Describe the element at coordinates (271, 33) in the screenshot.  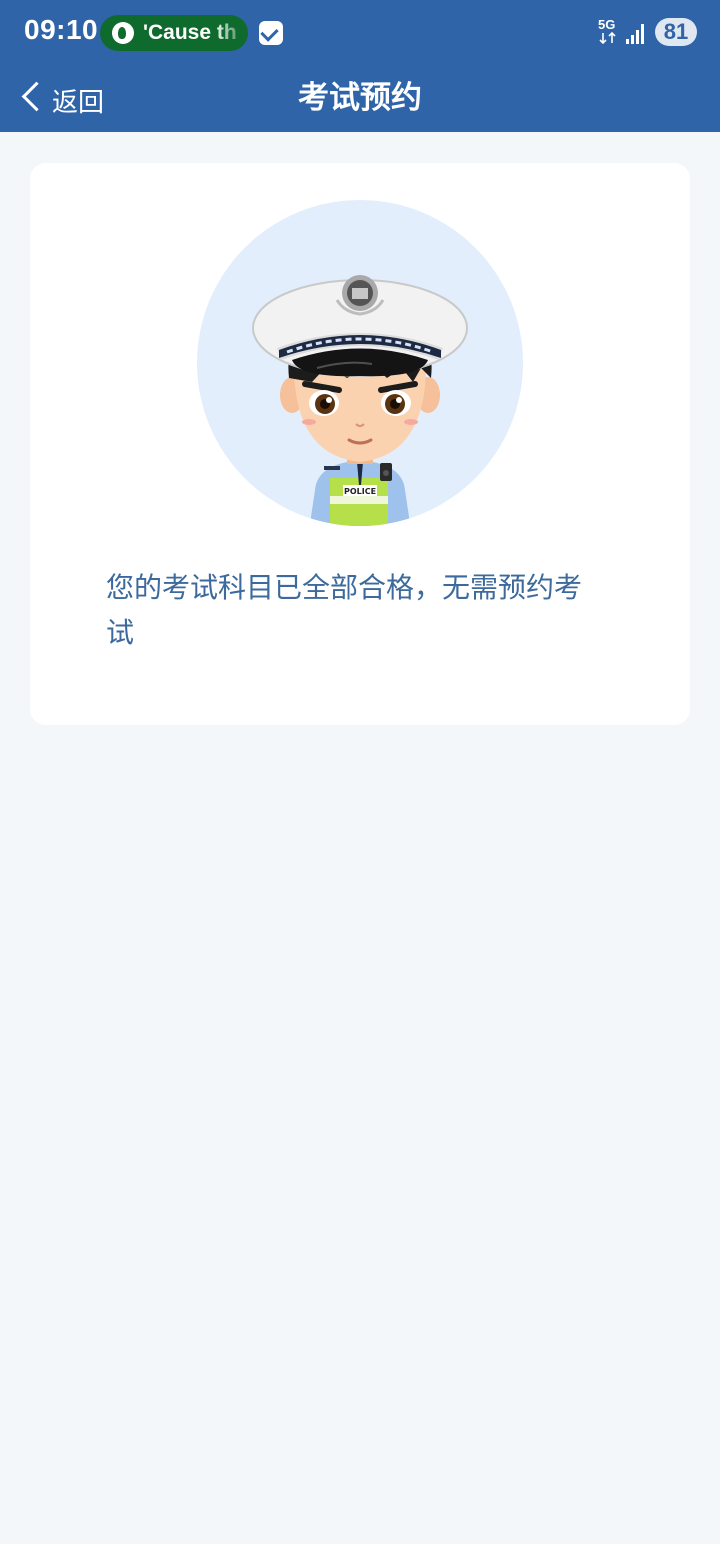
I see `task-check-icon` at that location.